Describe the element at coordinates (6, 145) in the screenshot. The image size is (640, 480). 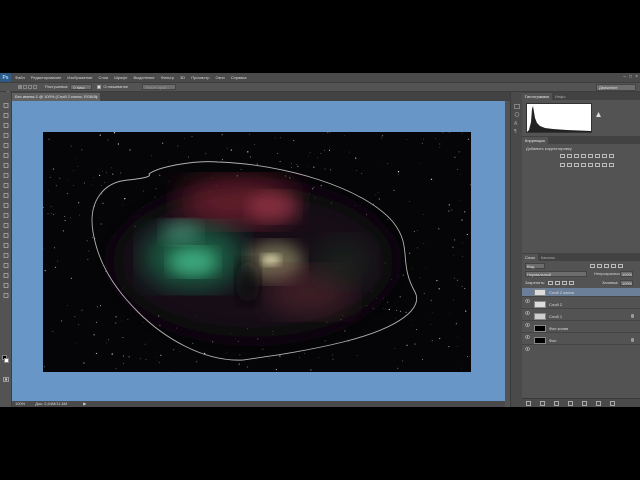
I see `crop-tool-icon` at that location.